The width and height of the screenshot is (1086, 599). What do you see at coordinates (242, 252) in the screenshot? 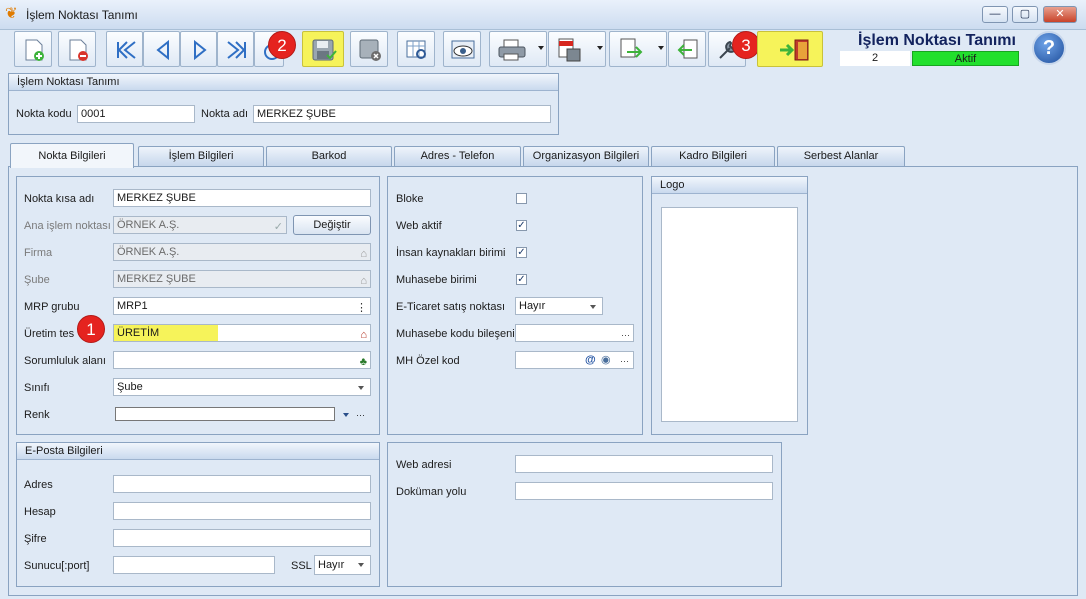
I see `firm-field: ÖRNEK A.Ş. ⌂` at bounding box center [242, 252].